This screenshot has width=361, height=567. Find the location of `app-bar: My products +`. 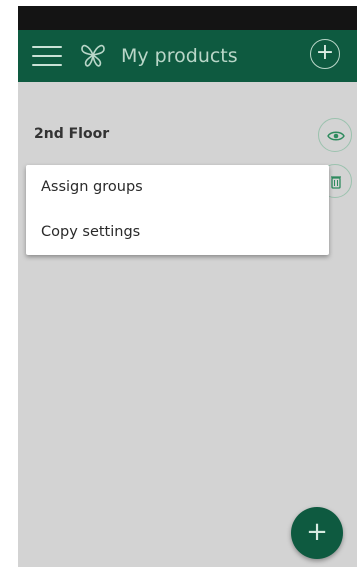

app-bar: My products + is located at coordinates (187, 56).